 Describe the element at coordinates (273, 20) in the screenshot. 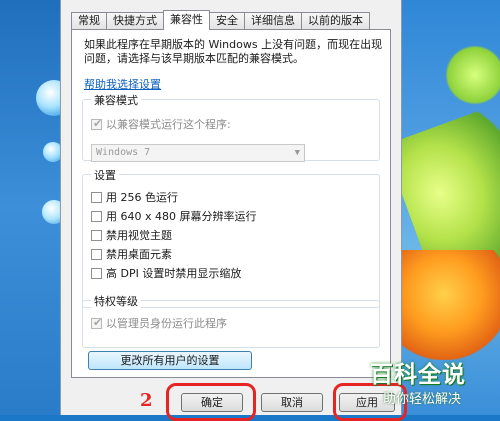

I see `tab-details: 详细信息` at that location.